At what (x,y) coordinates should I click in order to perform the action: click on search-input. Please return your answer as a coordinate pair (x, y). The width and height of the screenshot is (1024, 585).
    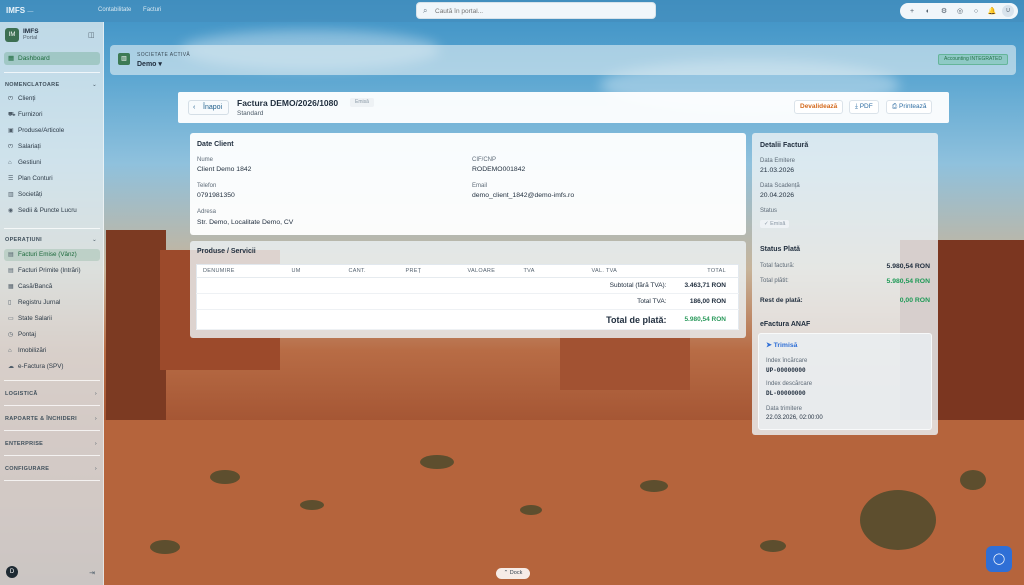
    Looking at the image, I should click on (540, 11).